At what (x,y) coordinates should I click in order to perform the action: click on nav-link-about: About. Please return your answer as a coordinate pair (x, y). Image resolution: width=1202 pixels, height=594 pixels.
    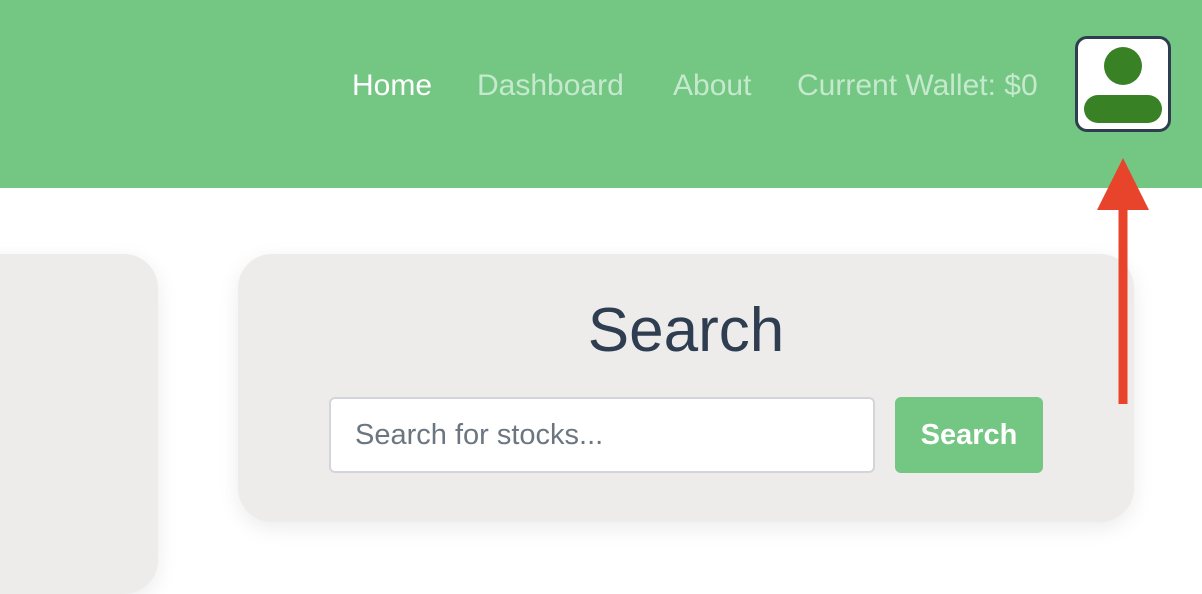
    Looking at the image, I should click on (712, 86).